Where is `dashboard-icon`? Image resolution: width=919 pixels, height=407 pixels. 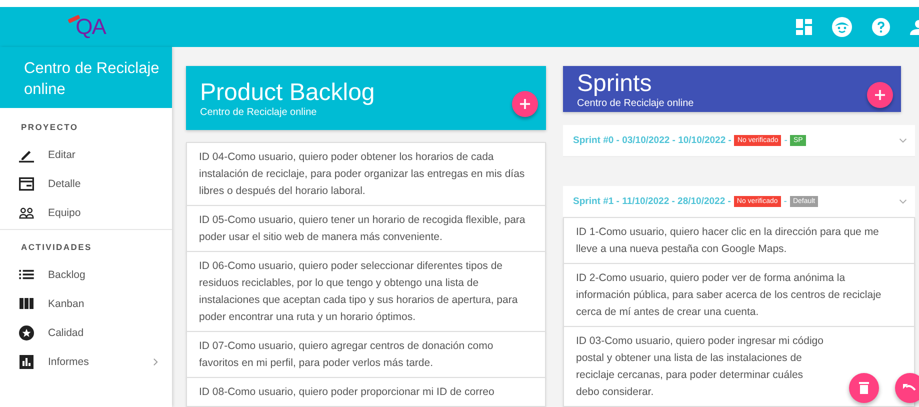 dashboard-icon is located at coordinates (804, 27).